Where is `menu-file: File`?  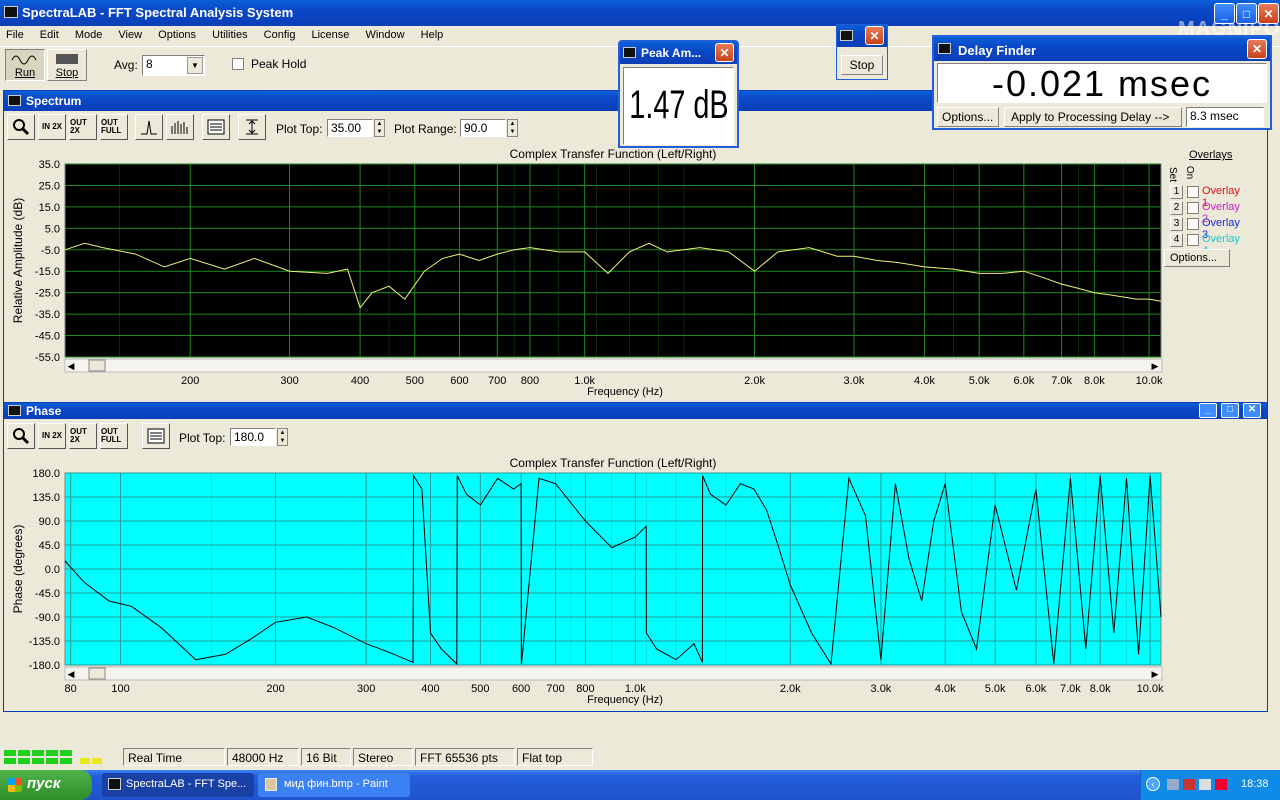
menu-file: File is located at coordinates (15, 35).